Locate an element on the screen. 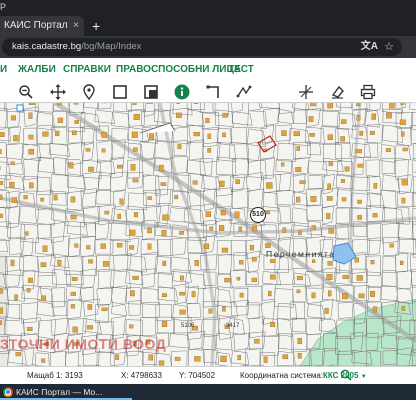 Image resolution: width=416 pixels, height=400 pixels. info-icon is located at coordinates (182, 92).